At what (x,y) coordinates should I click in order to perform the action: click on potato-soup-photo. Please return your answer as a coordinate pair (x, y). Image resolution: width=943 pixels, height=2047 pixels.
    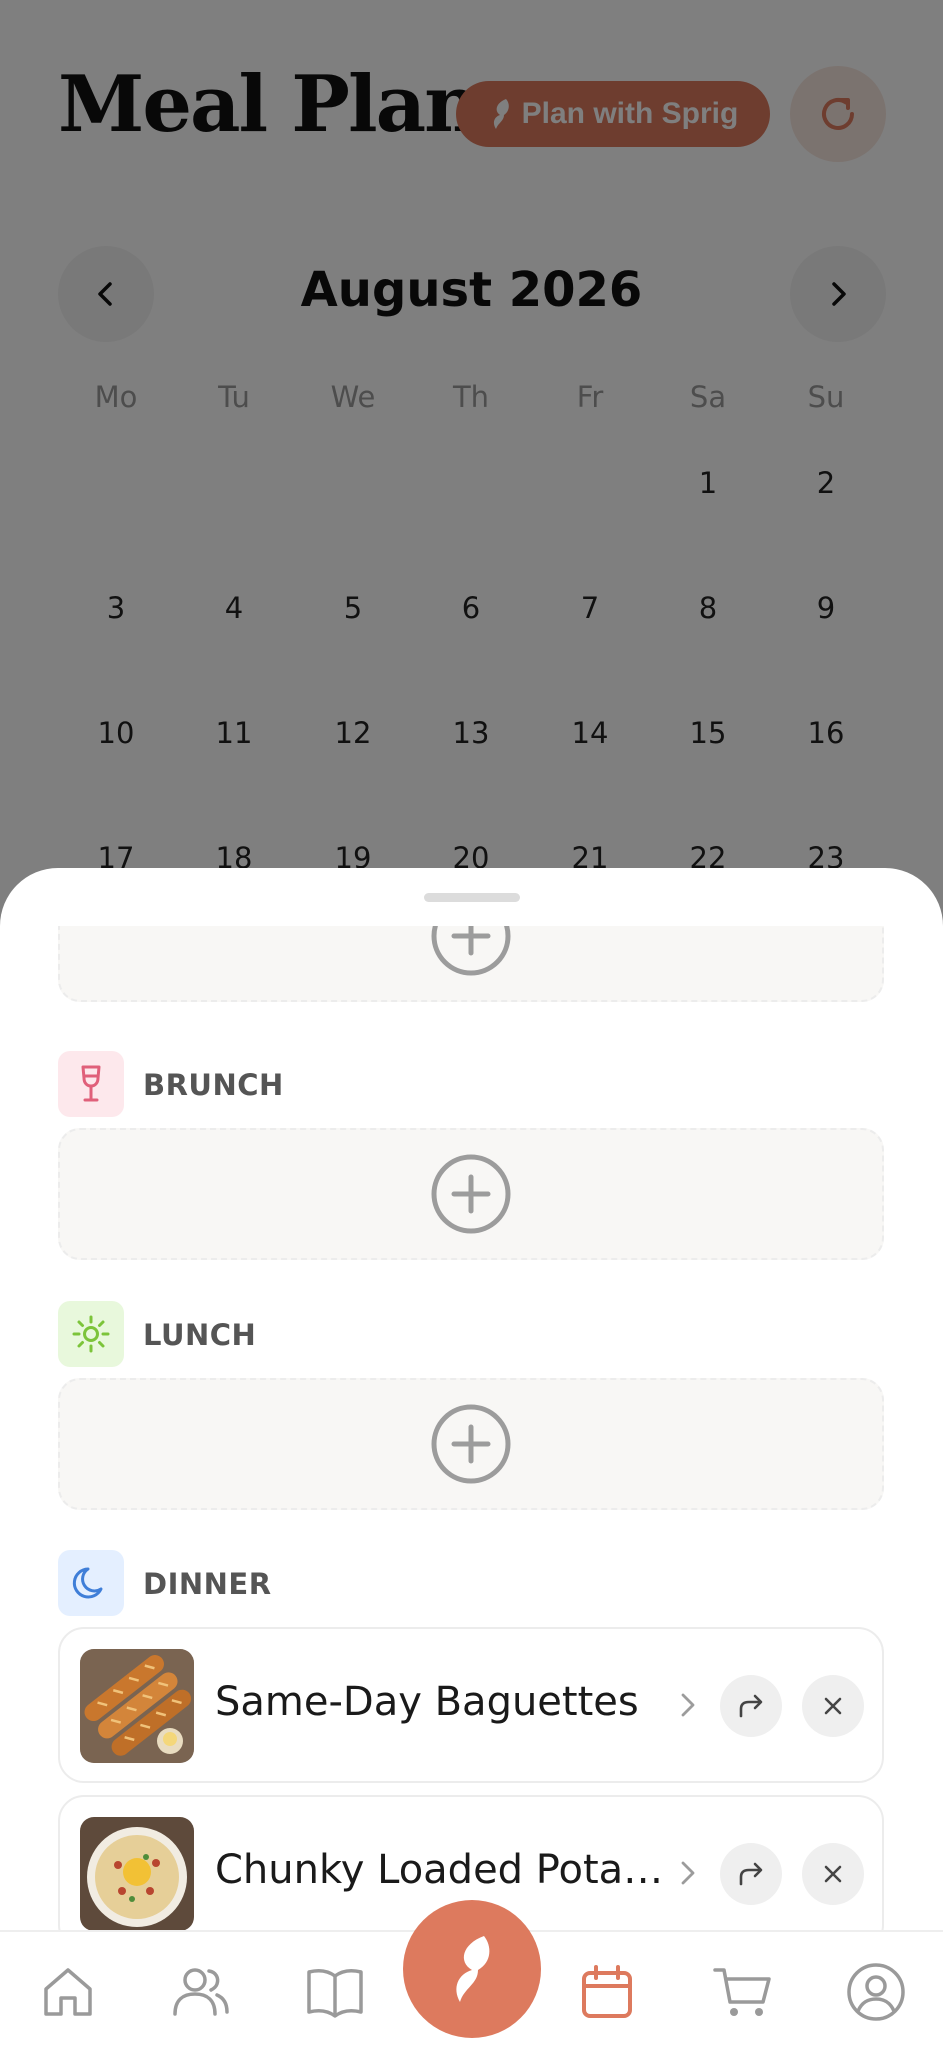
    Looking at the image, I should click on (137, 1873).